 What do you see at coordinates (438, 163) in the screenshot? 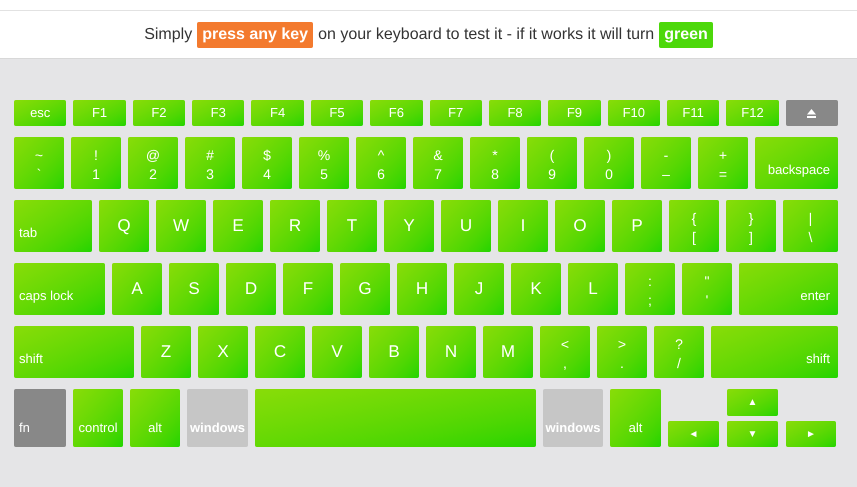
I see `keyboard-key: & 7` at bounding box center [438, 163].